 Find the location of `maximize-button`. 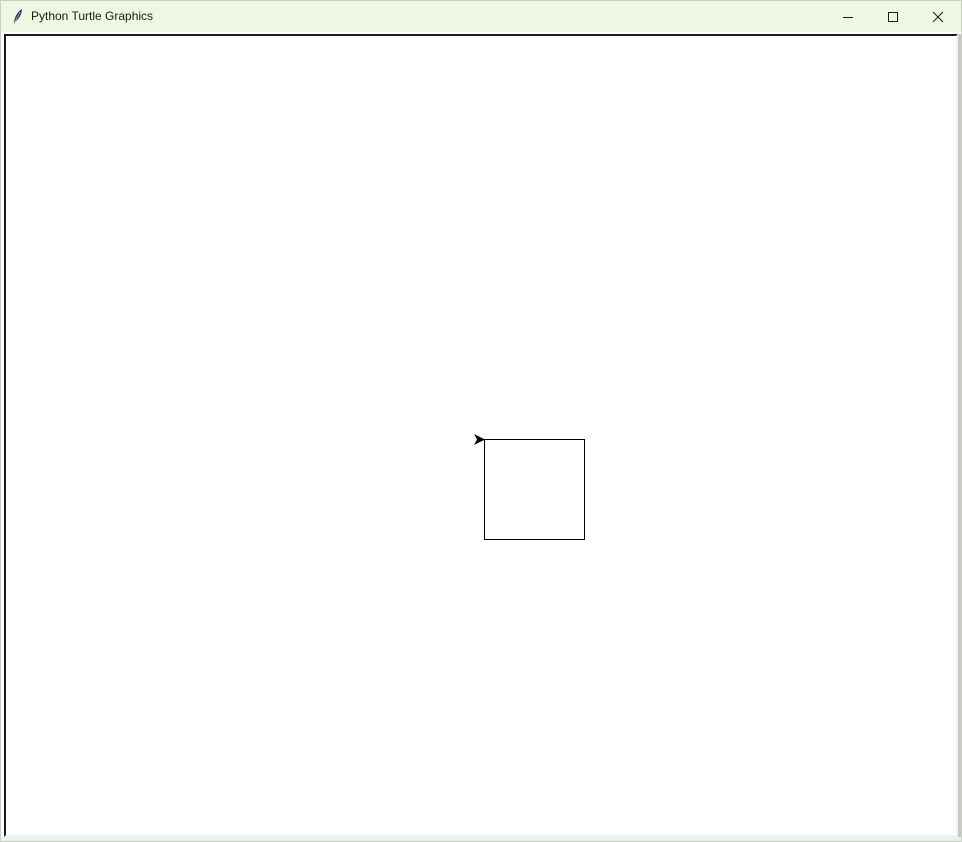

maximize-button is located at coordinates (893, 16).